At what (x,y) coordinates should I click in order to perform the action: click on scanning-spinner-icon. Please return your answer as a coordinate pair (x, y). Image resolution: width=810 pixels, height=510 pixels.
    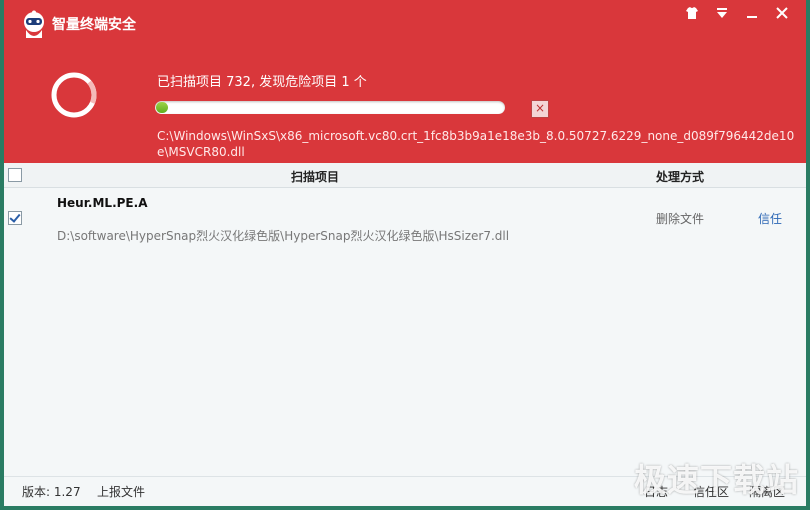
    Looking at the image, I should click on (74, 95).